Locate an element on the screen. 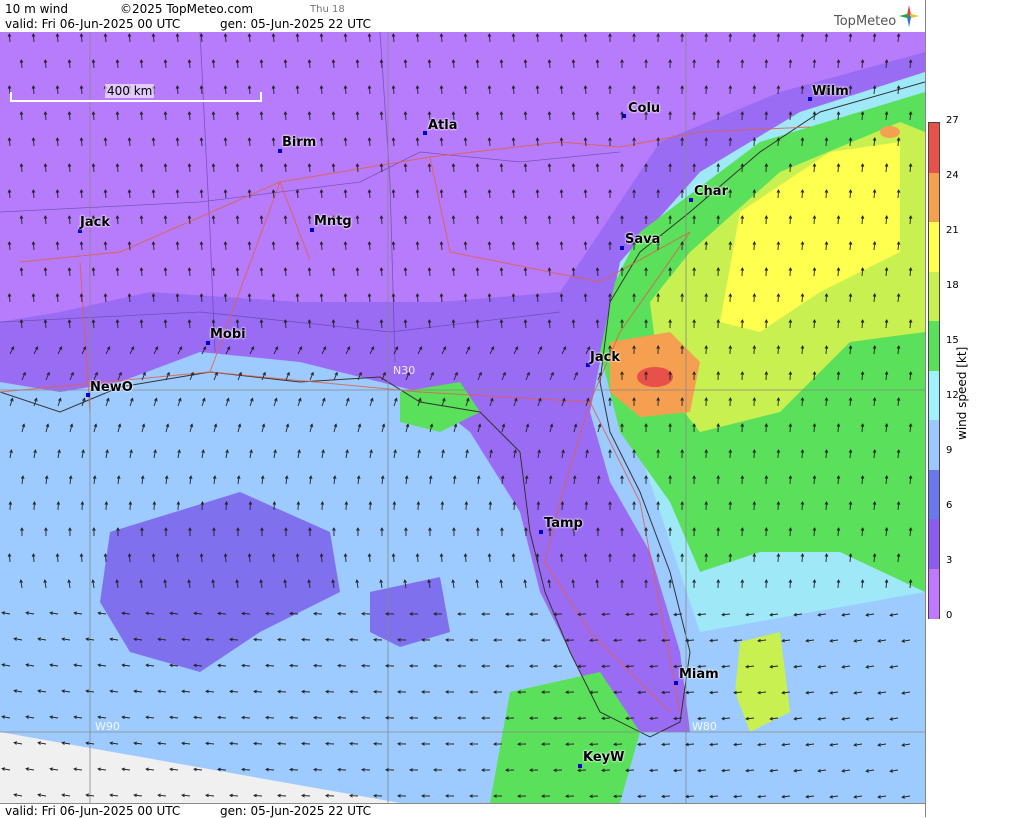 The width and height of the screenshot is (1017, 818). city-keyw: KeyW is located at coordinates (603, 757).